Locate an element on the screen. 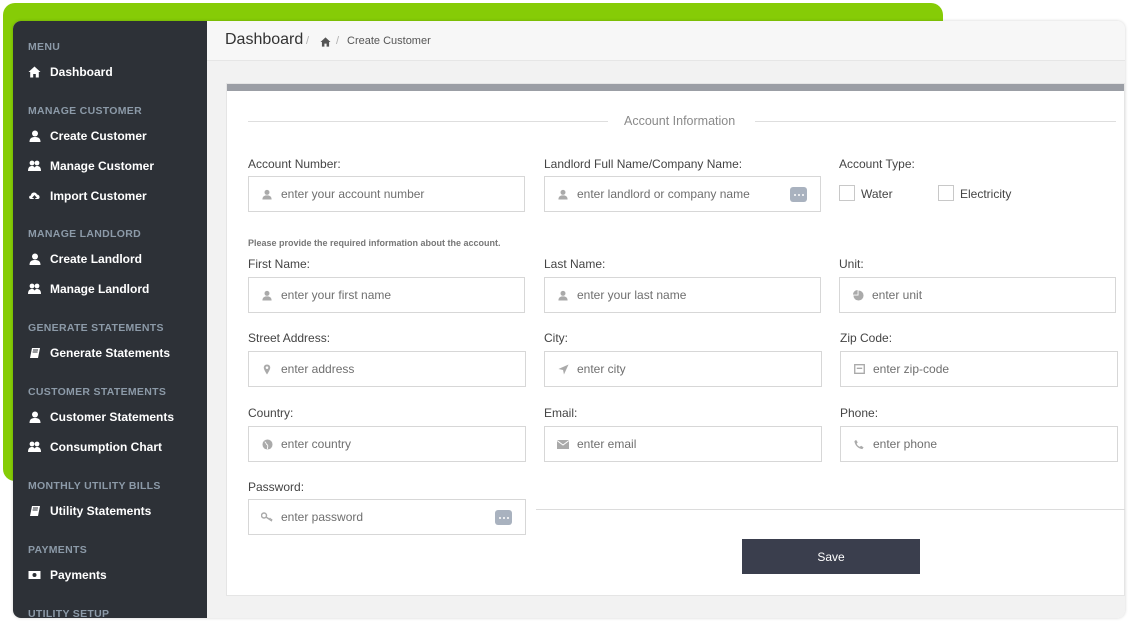 This screenshot has width=1133, height=642. electricity-checkbox is located at coordinates (946, 193).